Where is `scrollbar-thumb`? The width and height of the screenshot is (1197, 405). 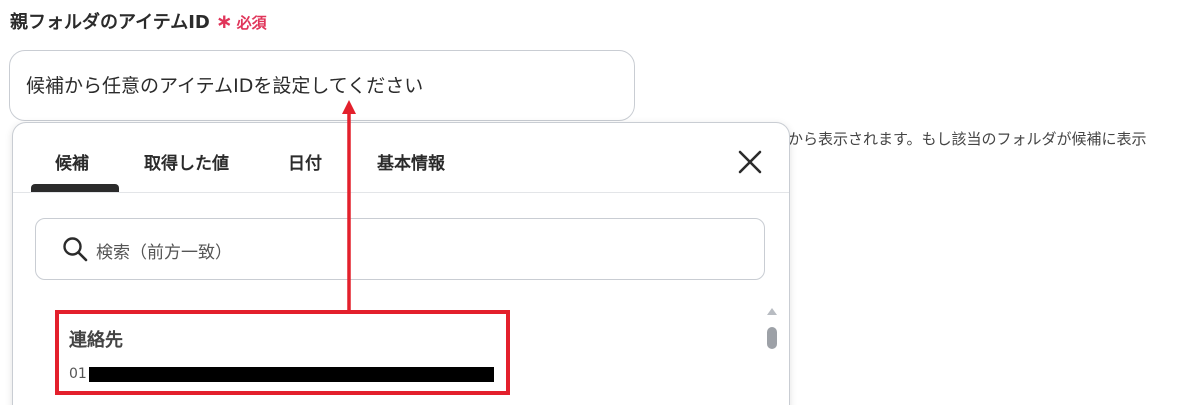
scrollbar-thumb is located at coordinates (772, 338).